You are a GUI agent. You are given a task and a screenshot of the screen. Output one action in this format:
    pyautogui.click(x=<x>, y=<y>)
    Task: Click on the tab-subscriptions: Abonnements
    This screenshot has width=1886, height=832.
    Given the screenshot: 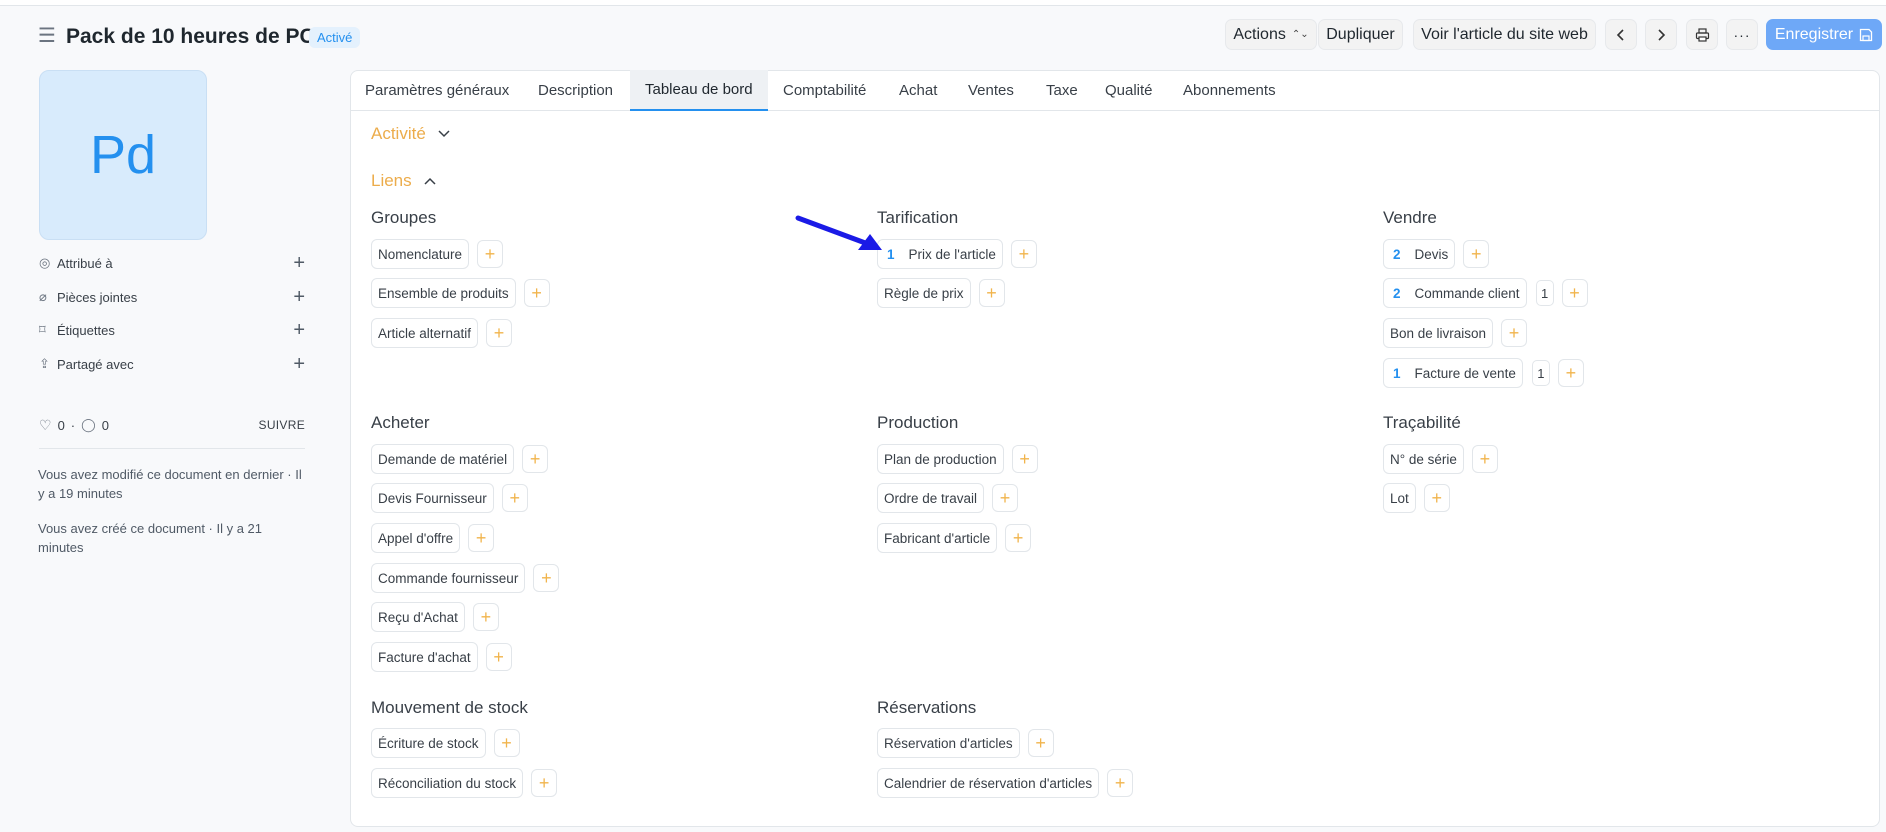 What is the action you would take?
    pyautogui.click(x=1229, y=90)
    